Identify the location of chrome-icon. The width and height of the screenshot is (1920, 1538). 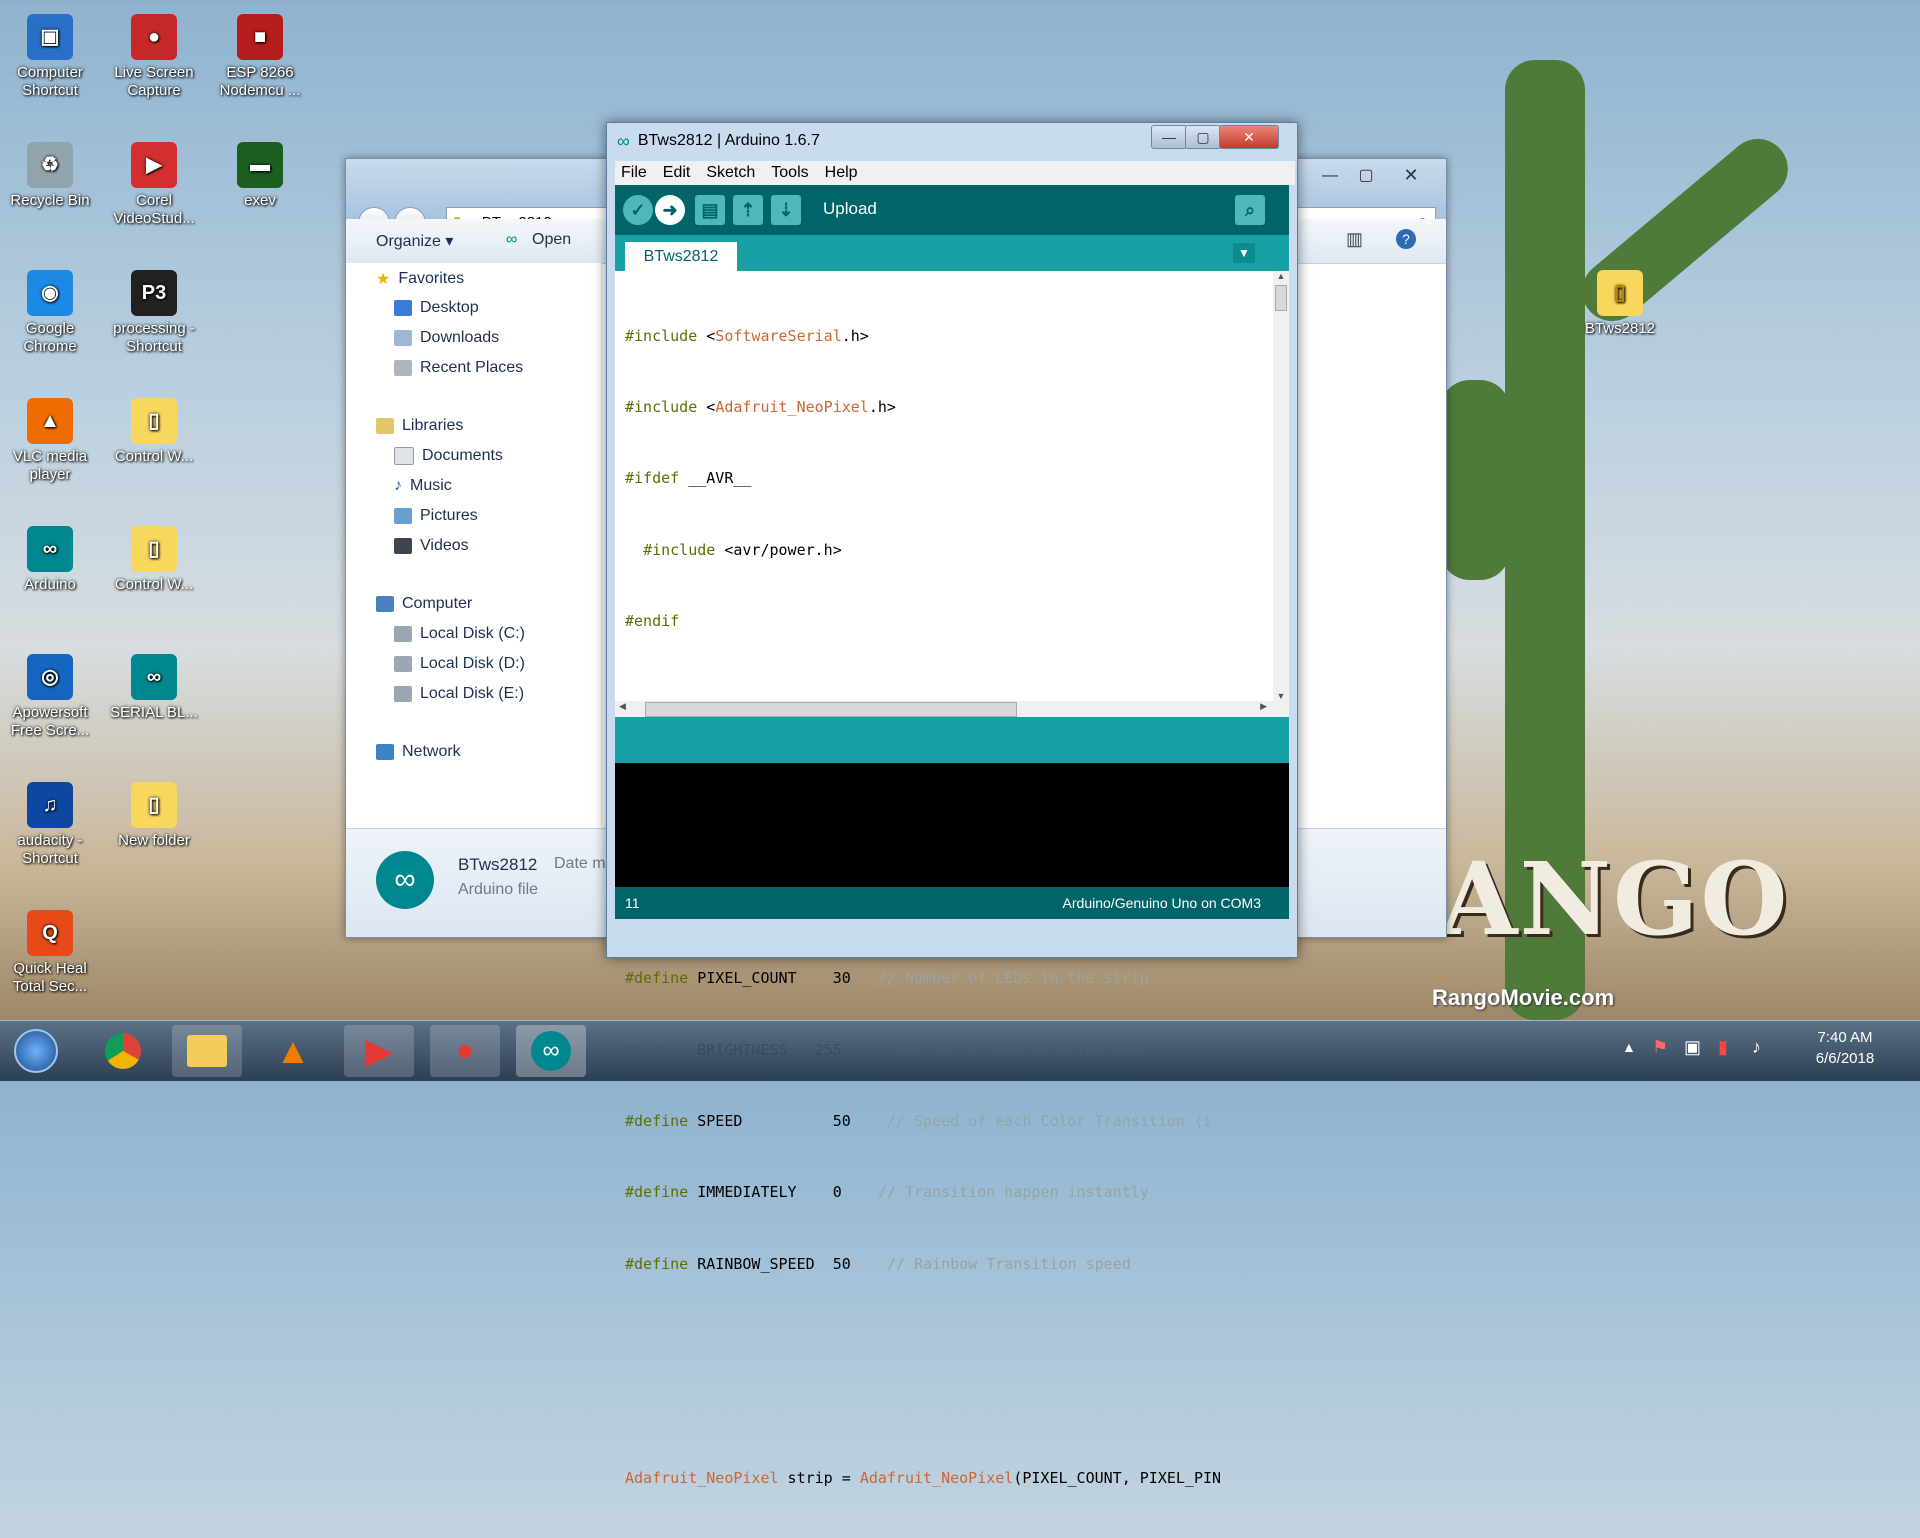
(123, 1051).